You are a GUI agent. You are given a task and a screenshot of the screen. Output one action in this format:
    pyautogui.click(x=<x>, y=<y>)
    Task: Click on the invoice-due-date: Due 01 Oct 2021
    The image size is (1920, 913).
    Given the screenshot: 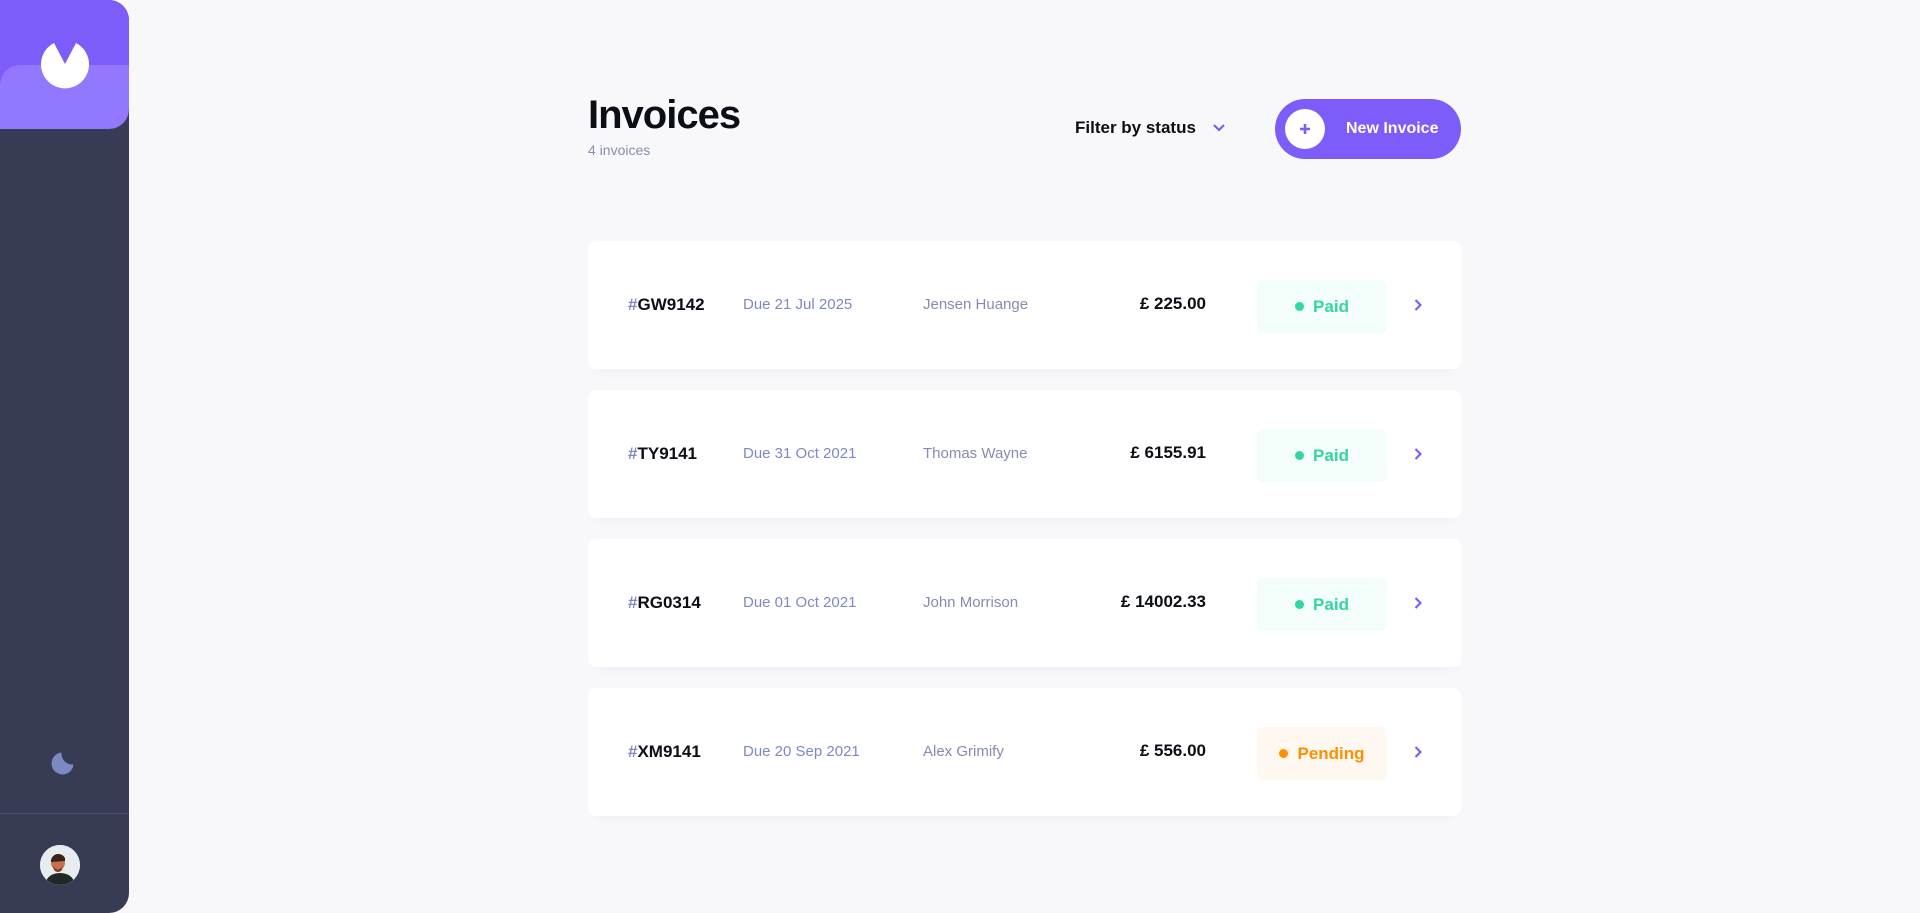 What is the action you would take?
    pyautogui.click(x=800, y=602)
    